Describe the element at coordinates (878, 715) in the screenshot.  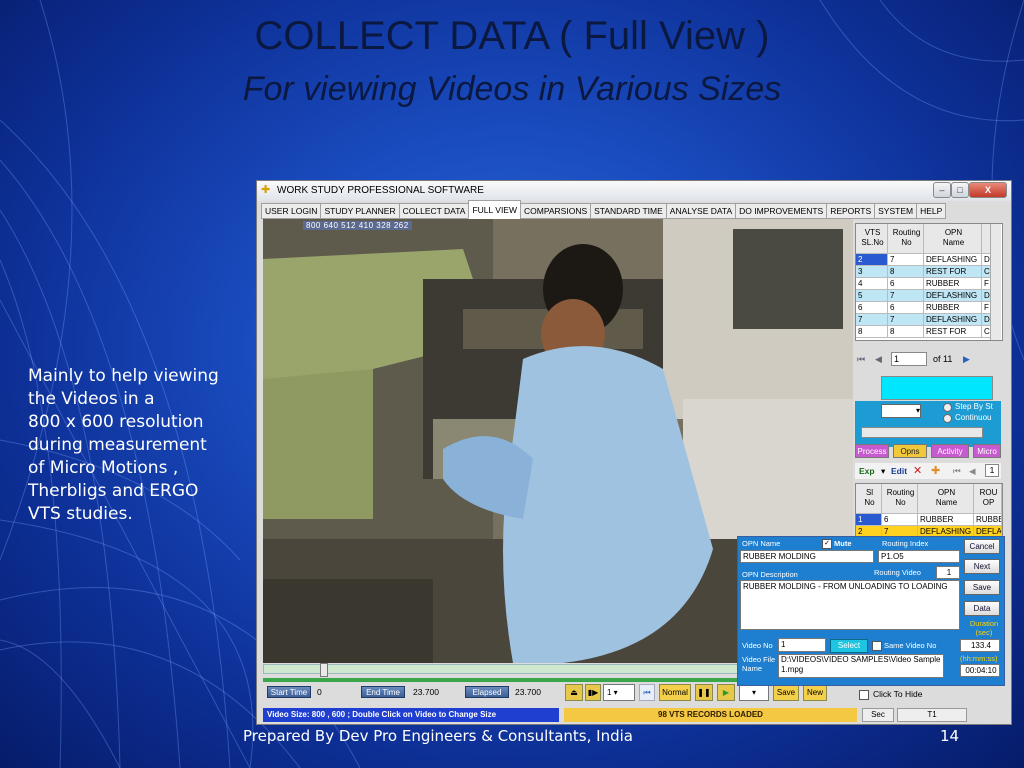
I see `status-sec: Sec` at that location.